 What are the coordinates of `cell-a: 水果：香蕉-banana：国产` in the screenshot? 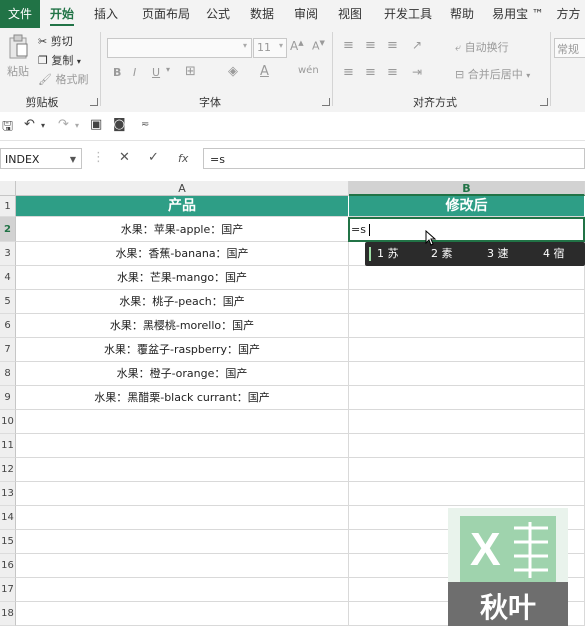 It's located at (182, 254).